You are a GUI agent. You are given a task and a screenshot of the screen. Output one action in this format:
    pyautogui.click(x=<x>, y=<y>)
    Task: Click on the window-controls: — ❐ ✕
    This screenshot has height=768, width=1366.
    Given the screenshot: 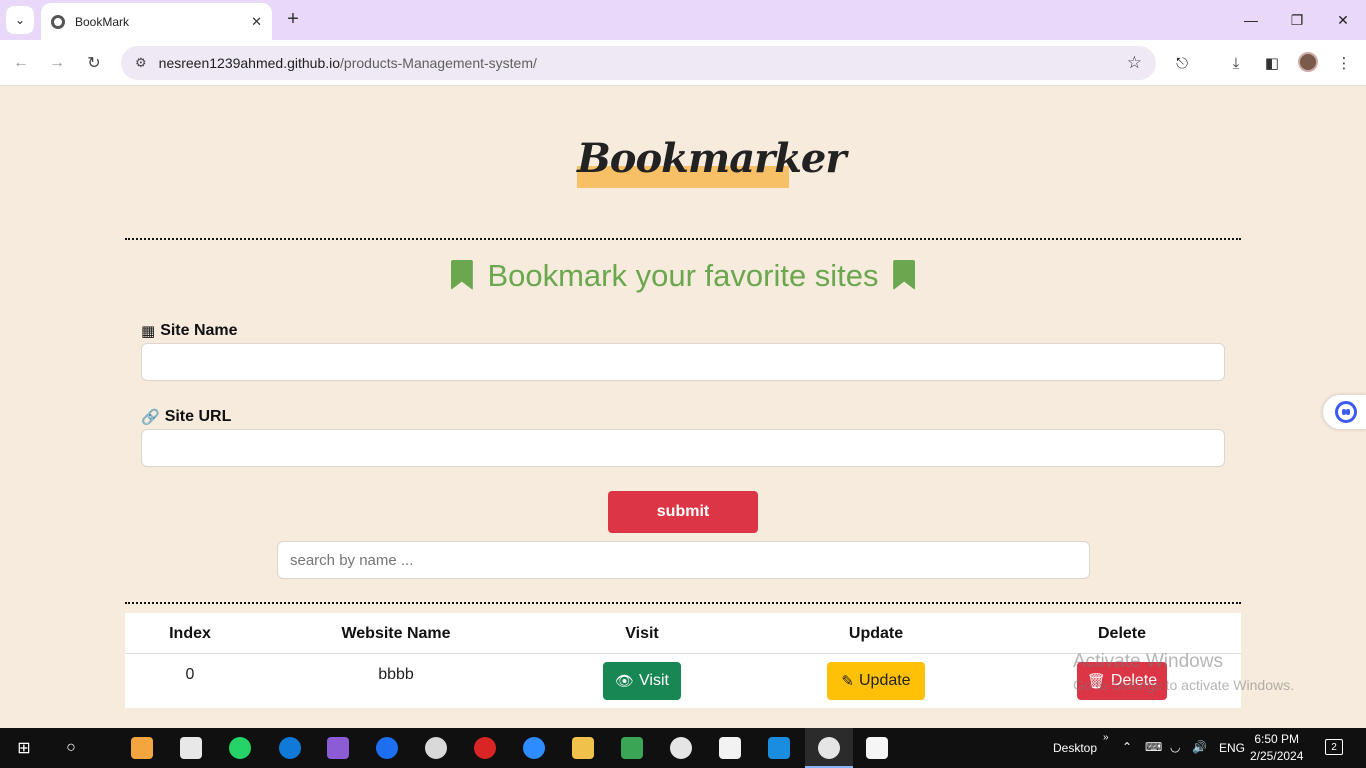 What is the action you would take?
    pyautogui.click(x=1297, y=20)
    